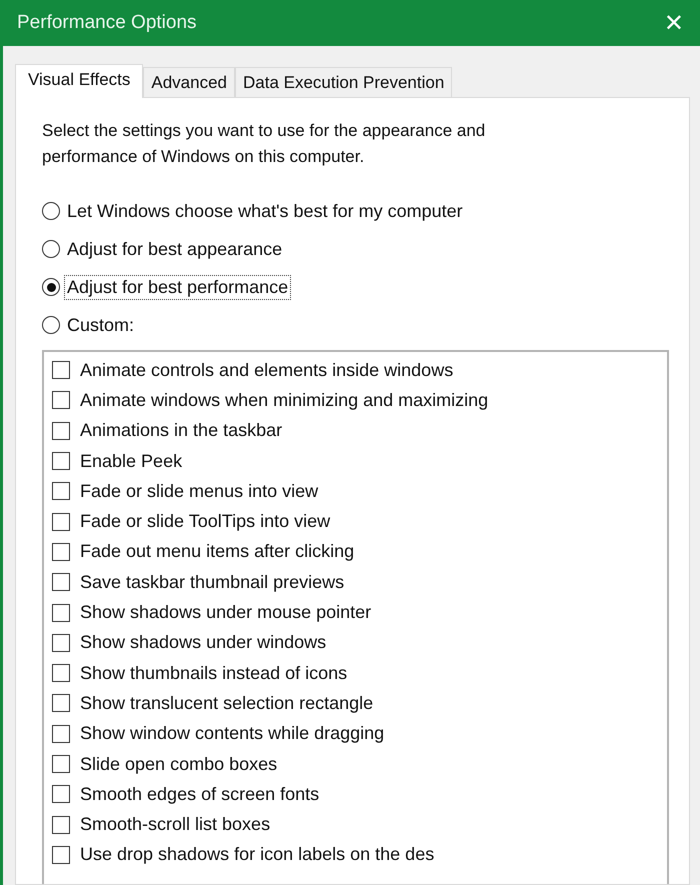  Describe the element at coordinates (107, 23) in the screenshot. I see `window-title: Performance Options` at that location.